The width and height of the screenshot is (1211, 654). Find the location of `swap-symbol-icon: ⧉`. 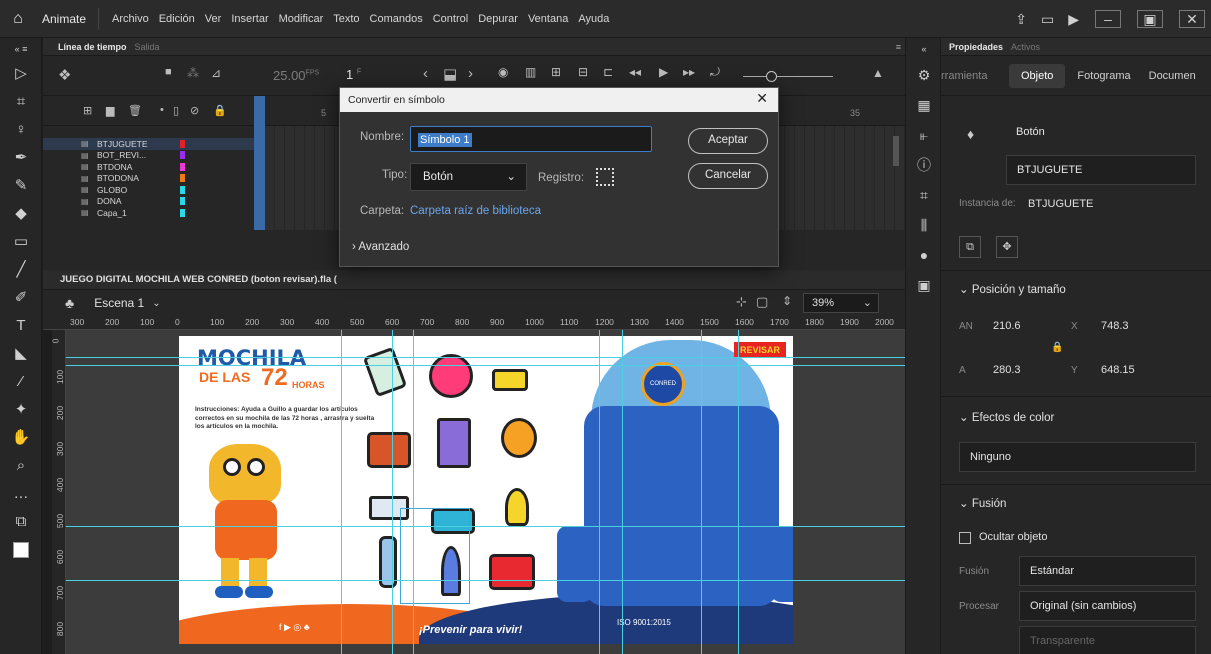

swap-symbol-icon: ⧉ is located at coordinates (970, 247).